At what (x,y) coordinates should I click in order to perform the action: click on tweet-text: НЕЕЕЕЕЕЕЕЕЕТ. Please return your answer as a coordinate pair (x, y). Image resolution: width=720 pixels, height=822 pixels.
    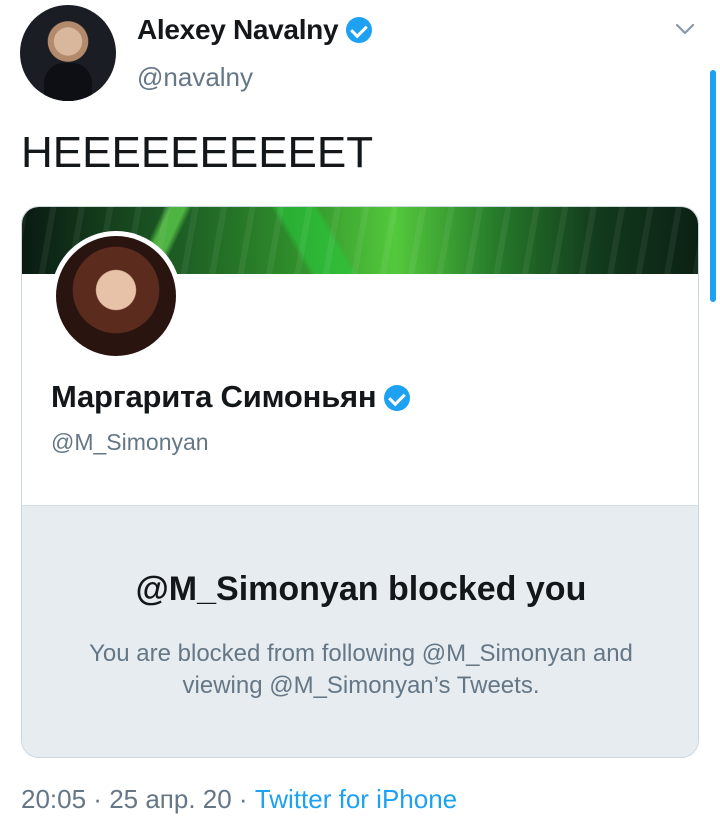
    Looking at the image, I should click on (197, 152).